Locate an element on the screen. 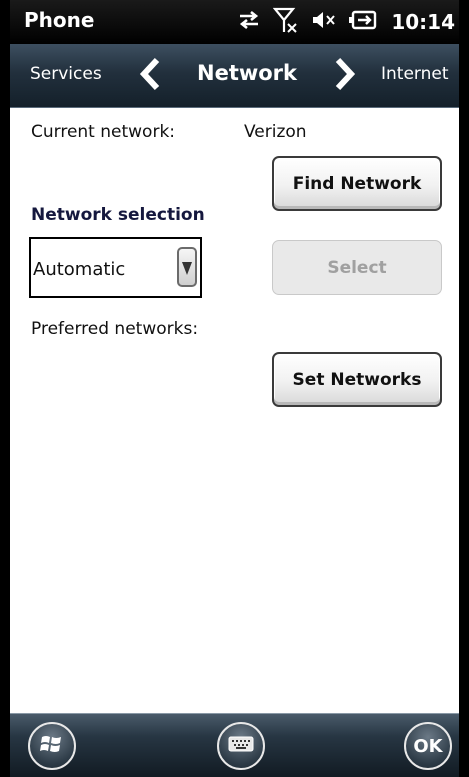 Image resolution: width=469 pixels, height=777 pixels. speaker-muted-icon is located at coordinates (324, 22).